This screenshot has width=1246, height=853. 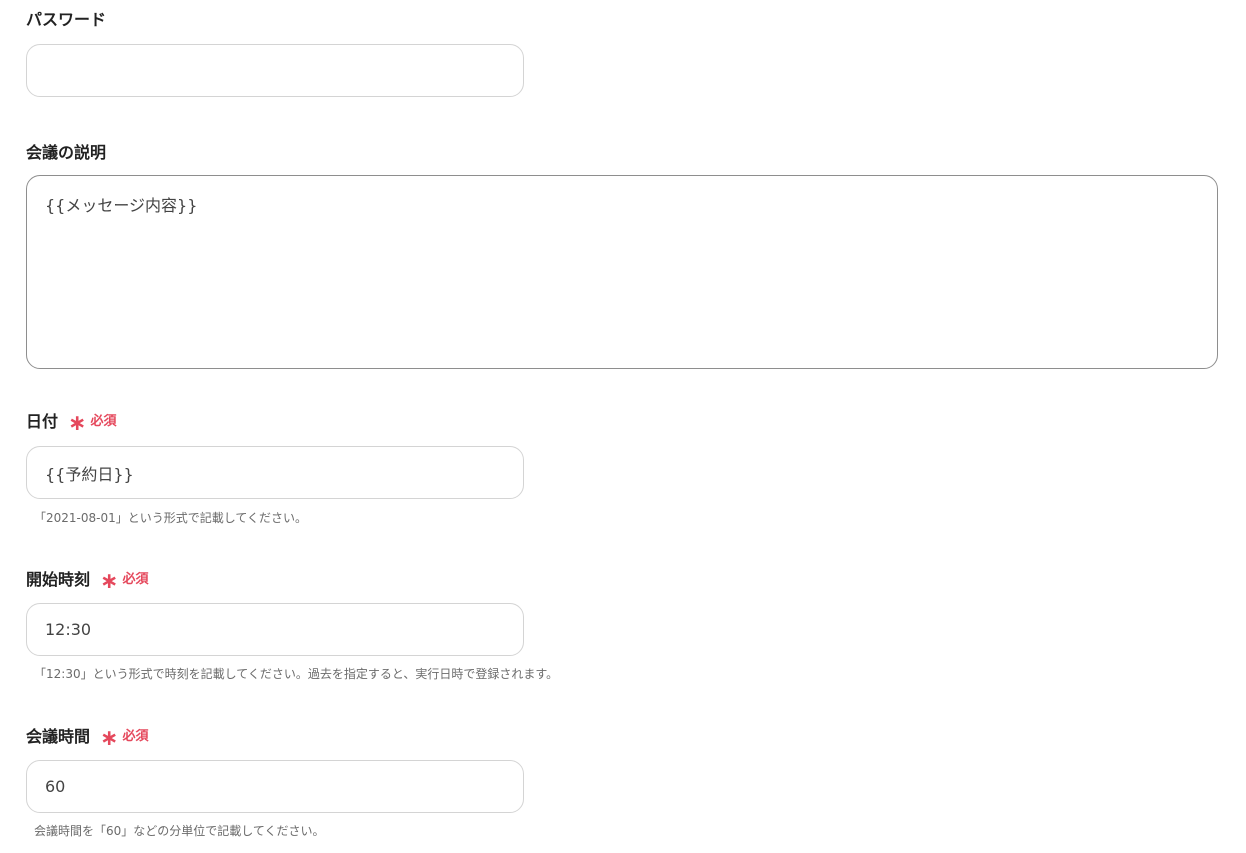 What do you see at coordinates (275, 629) in the screenshot?
I see `start-time-input: 12:30` at bounding box center [275, 629].